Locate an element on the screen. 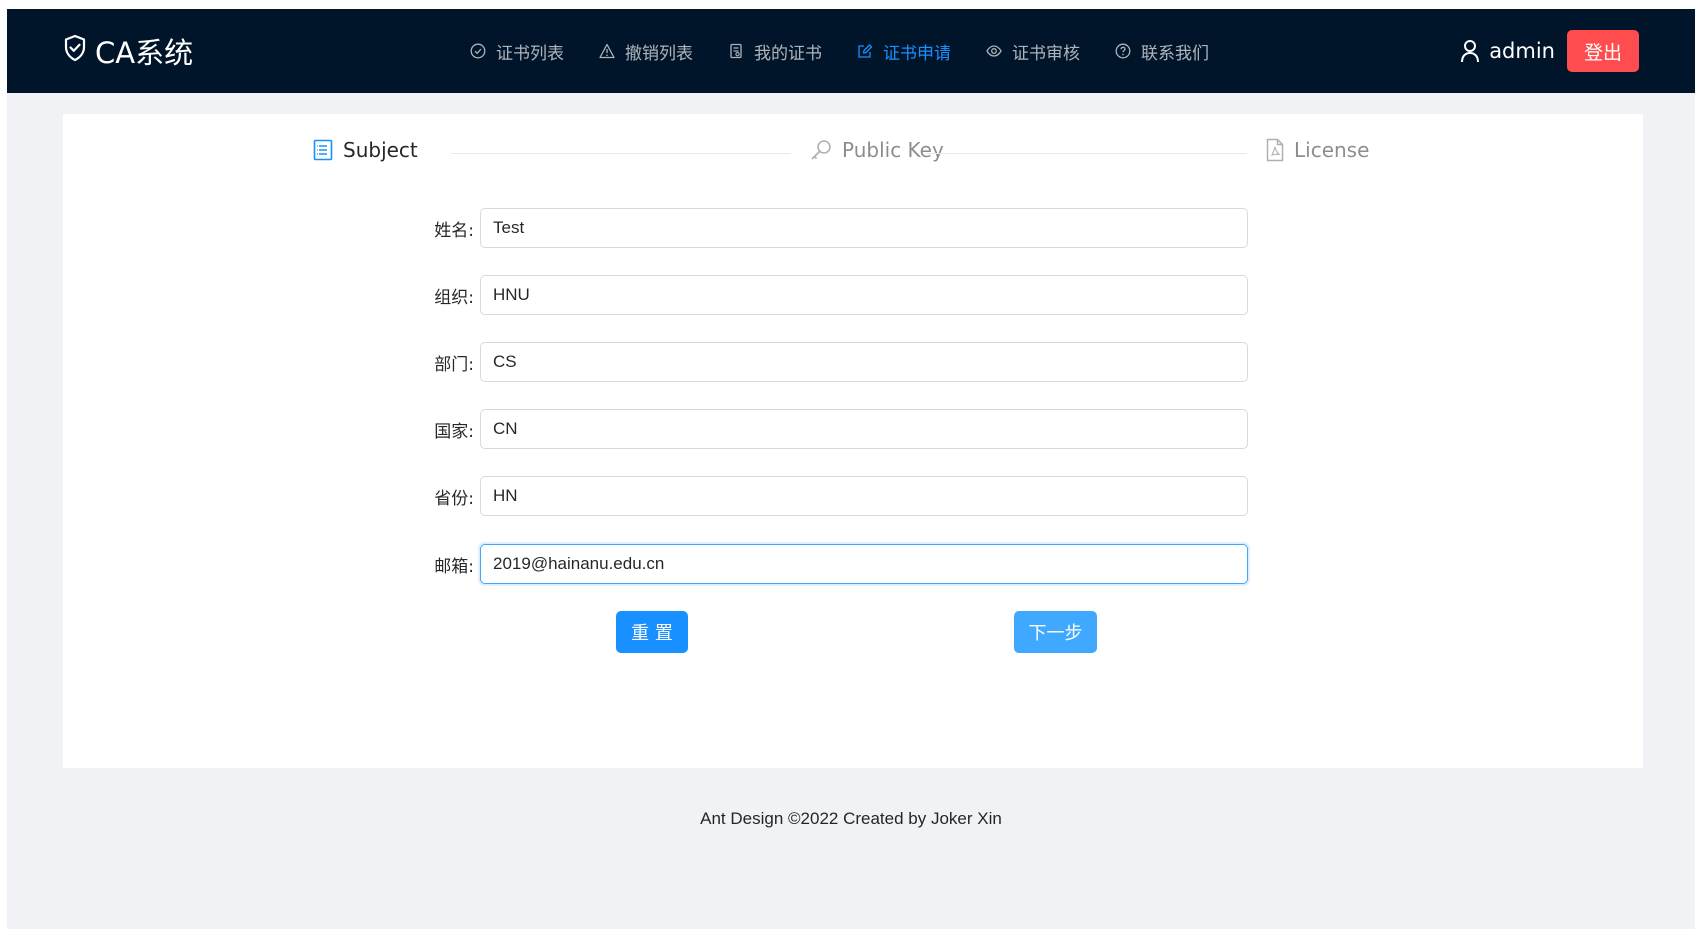 Image resolution: width=1702 pixels, height=936 pixels. user-icon is located at coordinates (1470, 51).